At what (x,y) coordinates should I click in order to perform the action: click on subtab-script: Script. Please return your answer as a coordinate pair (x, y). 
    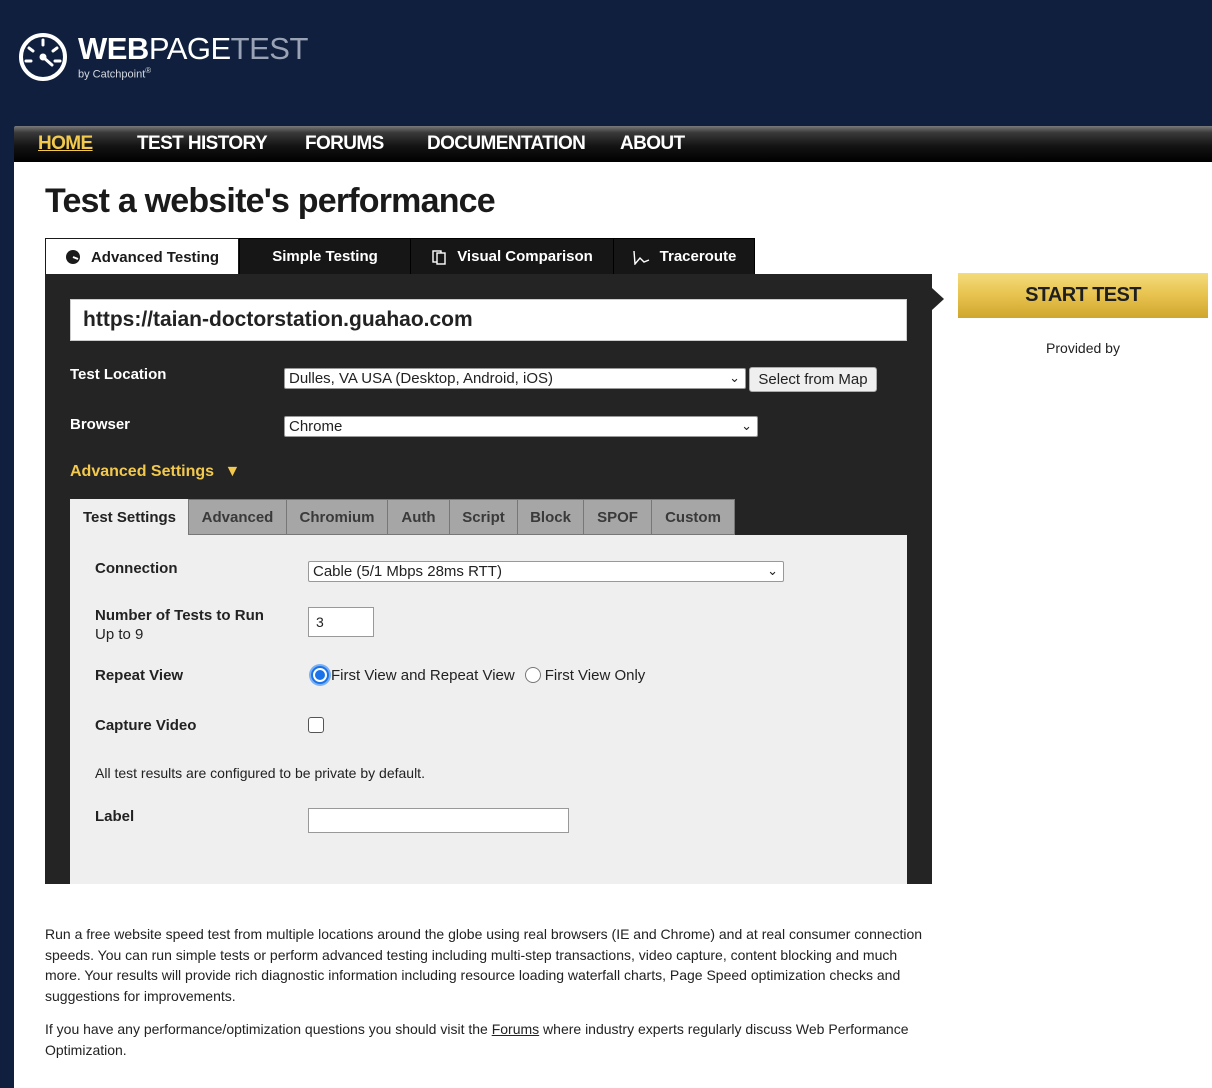
    Looking at the image, I should click on (483, 517).